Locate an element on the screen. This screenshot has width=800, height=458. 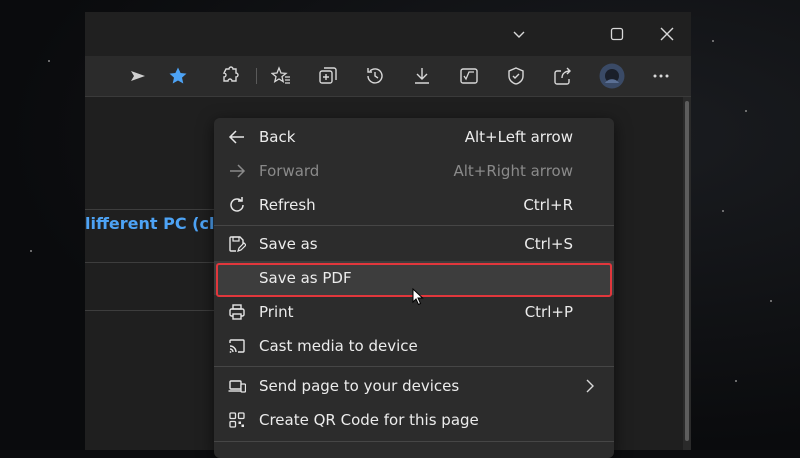
downloads-button is located at coordinates (422, 76).